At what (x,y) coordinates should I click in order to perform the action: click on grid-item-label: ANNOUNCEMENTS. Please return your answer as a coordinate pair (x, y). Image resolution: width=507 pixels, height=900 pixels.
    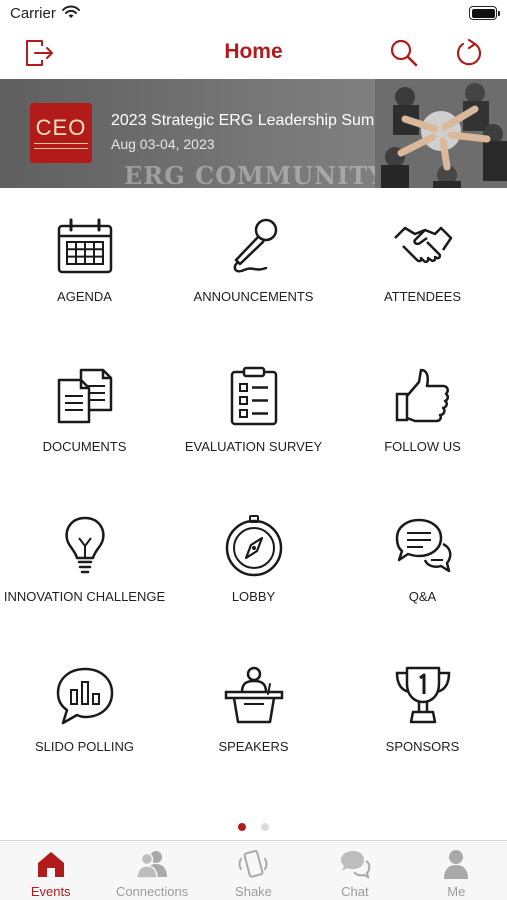
    Looking at the image, I should click on (253, 296).